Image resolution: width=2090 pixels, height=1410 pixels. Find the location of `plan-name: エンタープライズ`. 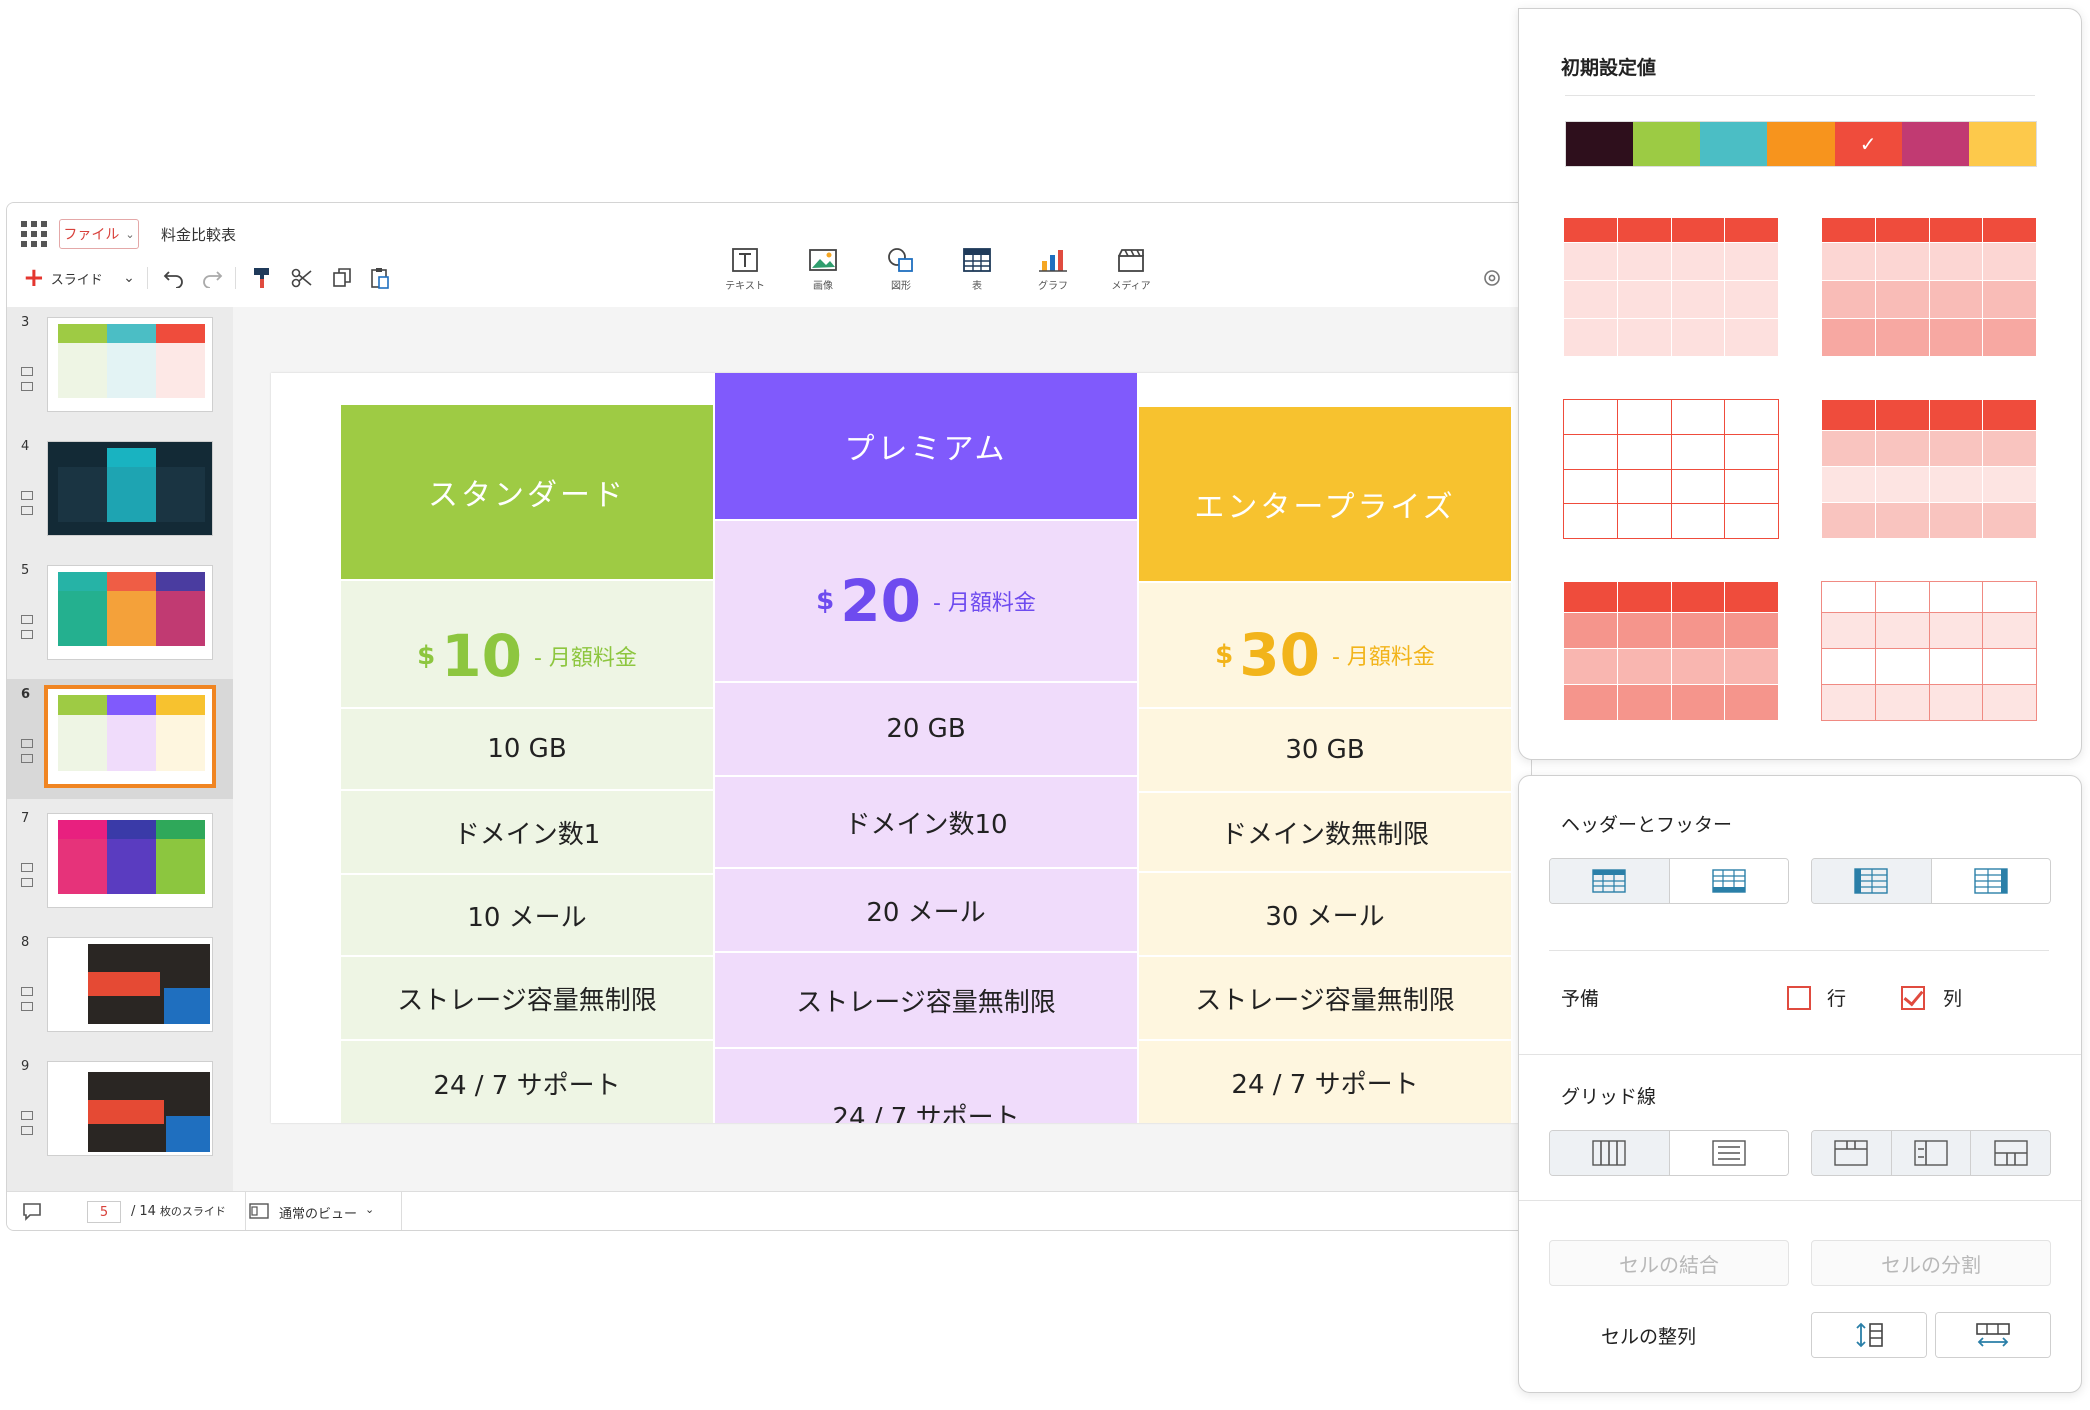

plan-name: エンタープライズ is located at coordinates (1325, 507).